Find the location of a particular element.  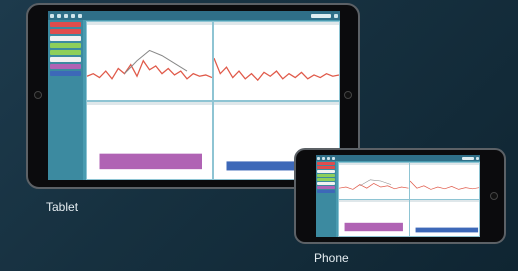

settings-icon is located at coordinates (80, 15).